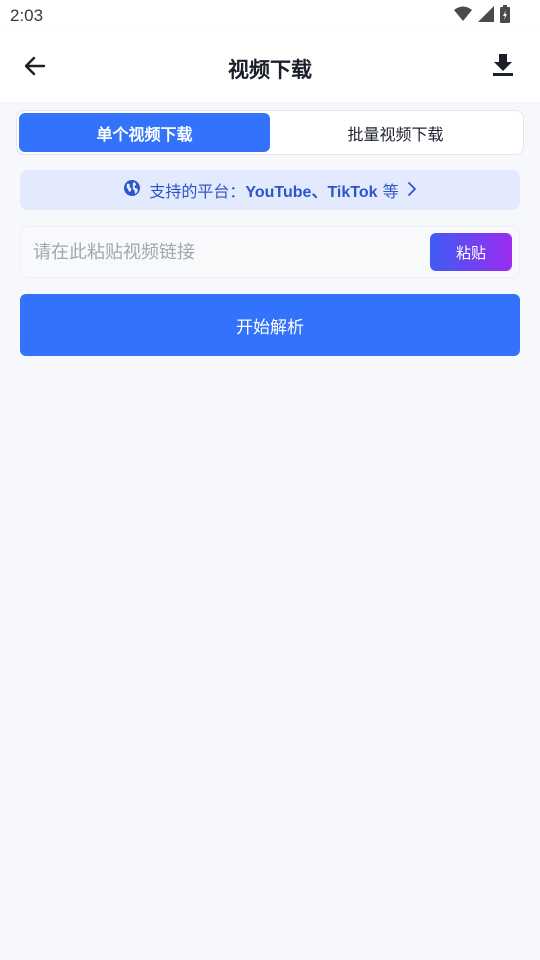  I want to click on supported-platforms-banner: 支持的平台：YouTube、TikTok 等, so click(270, 190).